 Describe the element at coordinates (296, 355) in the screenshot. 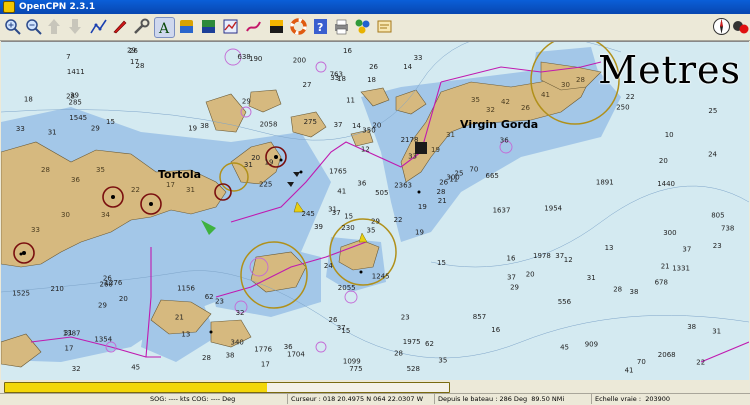

I see `sounding: 1704` at that location.